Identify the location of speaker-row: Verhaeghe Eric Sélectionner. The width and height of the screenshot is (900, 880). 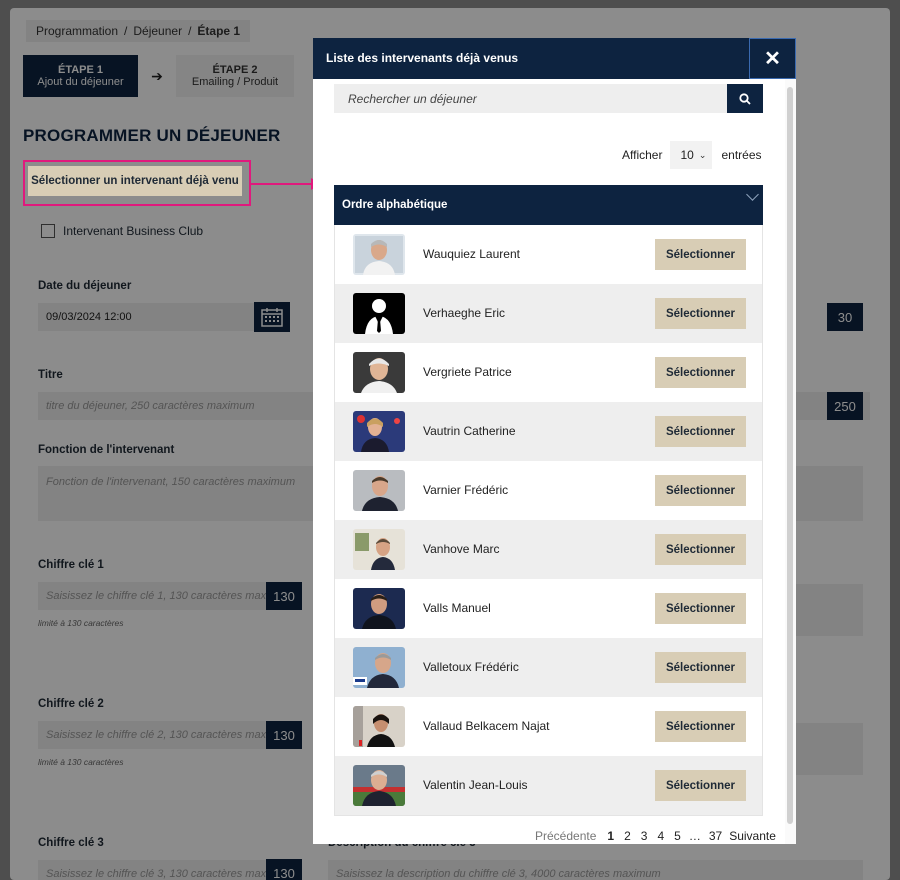
(548, 313).